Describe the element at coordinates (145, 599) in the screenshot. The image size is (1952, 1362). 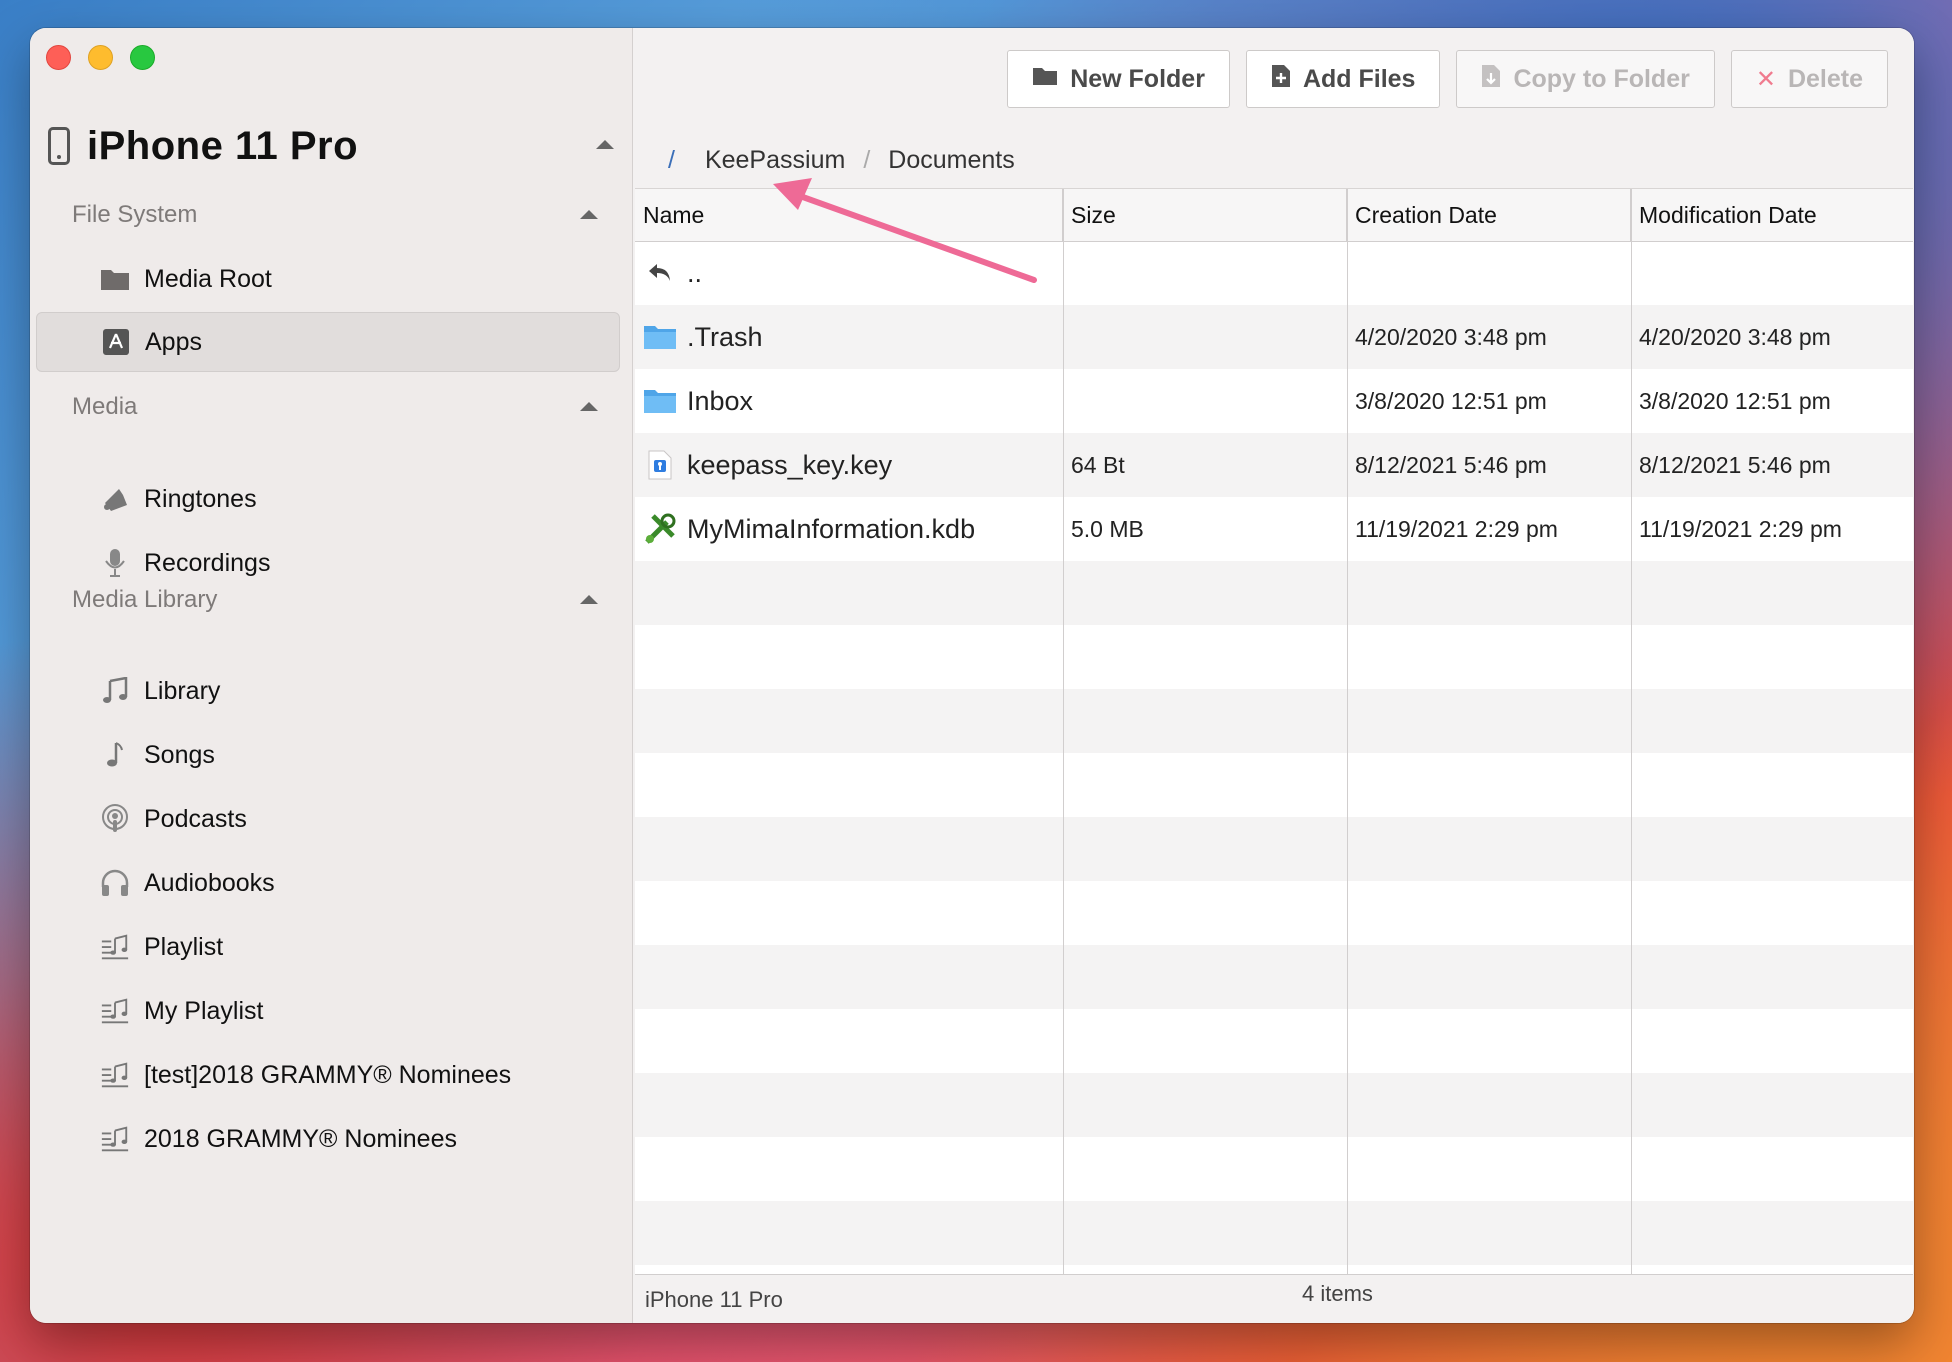
I see `section-label: Media Library` at that location.